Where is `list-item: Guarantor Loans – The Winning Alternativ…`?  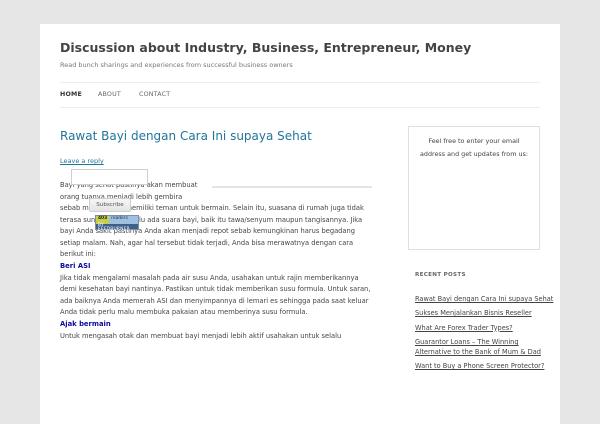 list-item: Guarantor Loans – The Winning Alternativ… is located at coordinates (485, 347).